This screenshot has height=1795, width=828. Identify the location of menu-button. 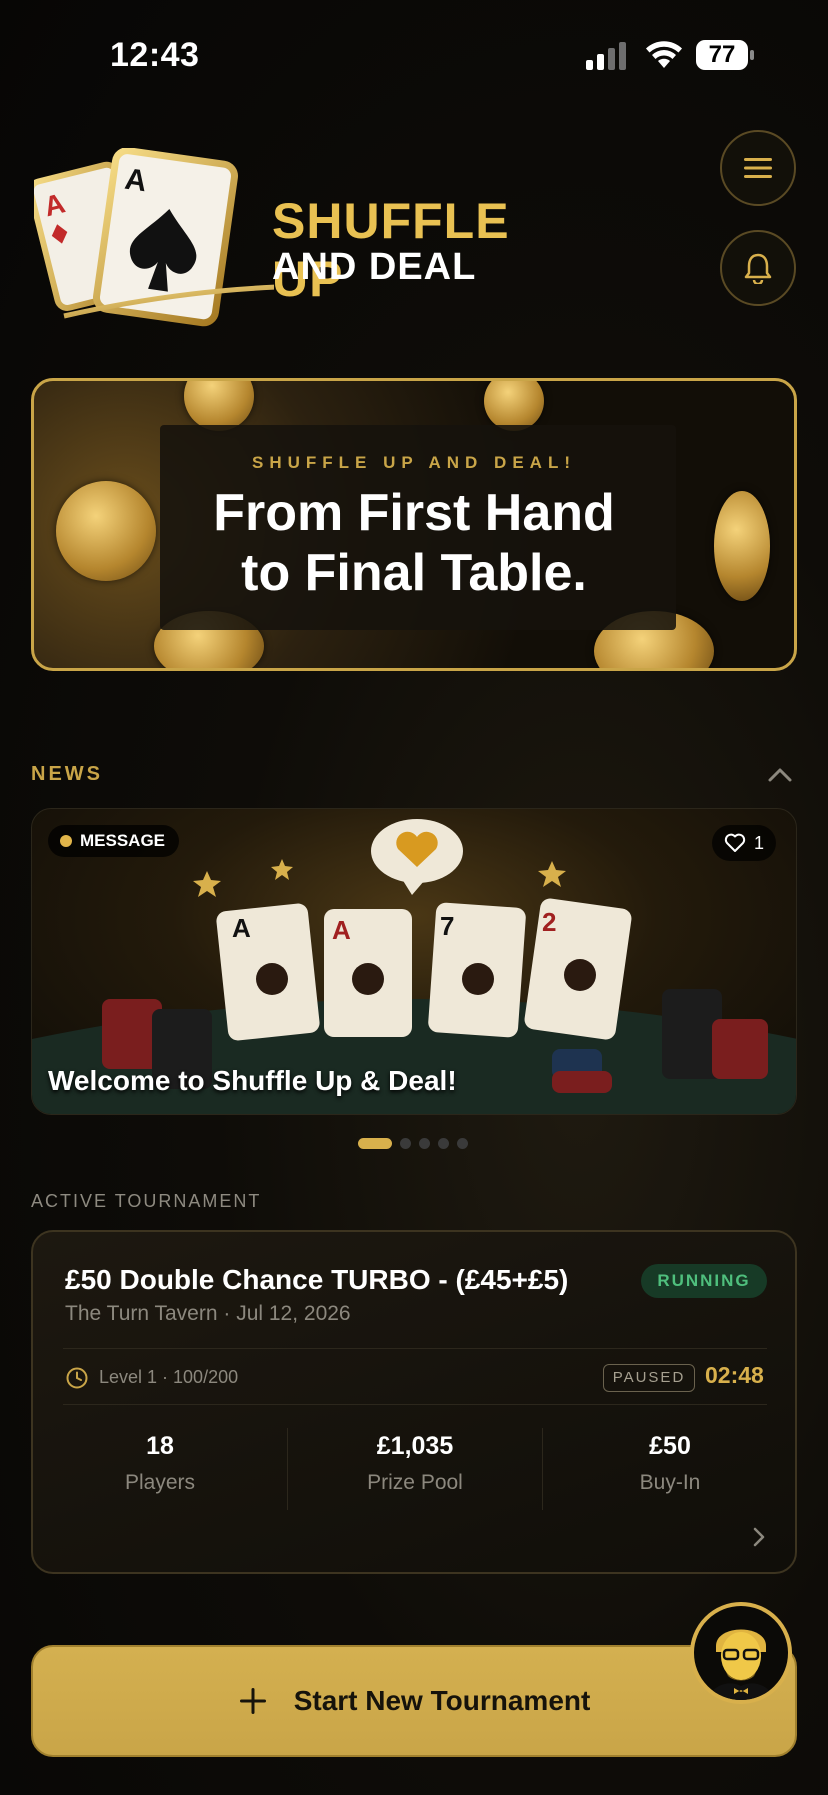
(758, 168).